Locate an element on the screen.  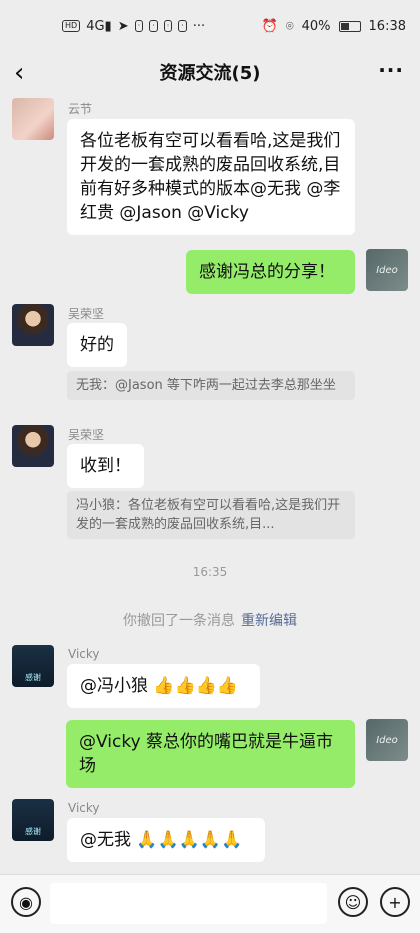
back-icon: ‹ is located at coordinates (19, 73).